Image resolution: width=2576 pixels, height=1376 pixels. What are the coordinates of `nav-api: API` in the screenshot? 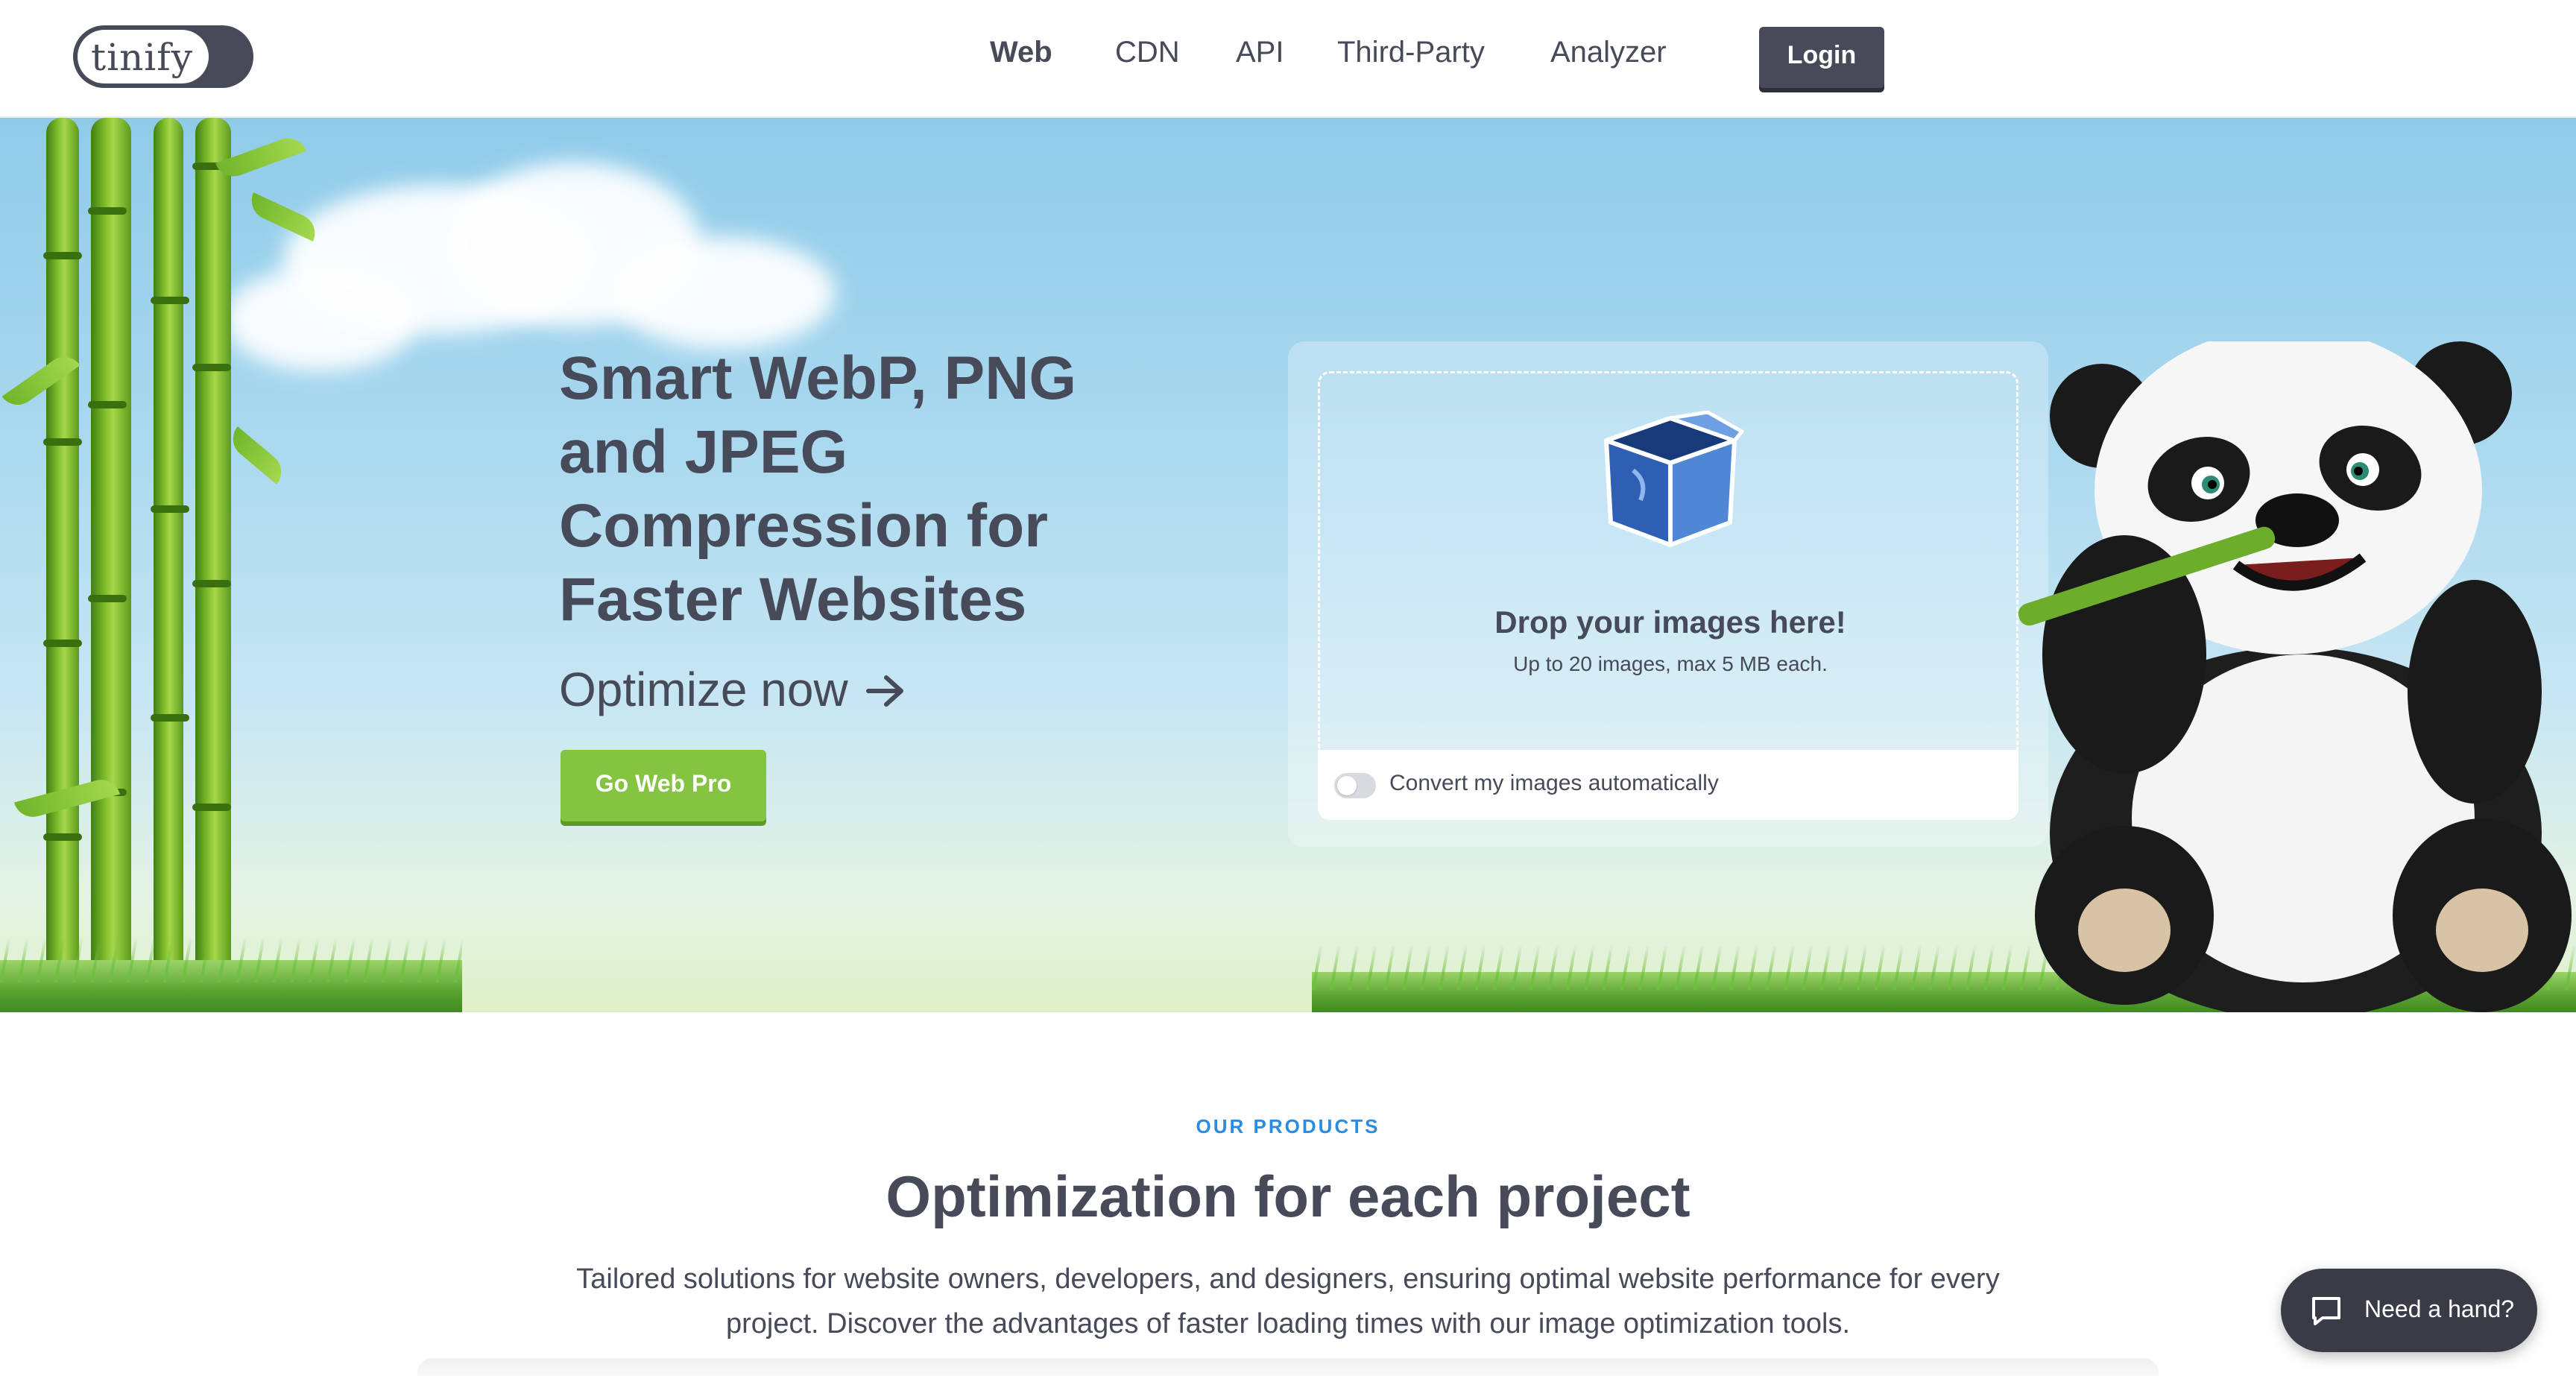 It's located at (1260, 58).